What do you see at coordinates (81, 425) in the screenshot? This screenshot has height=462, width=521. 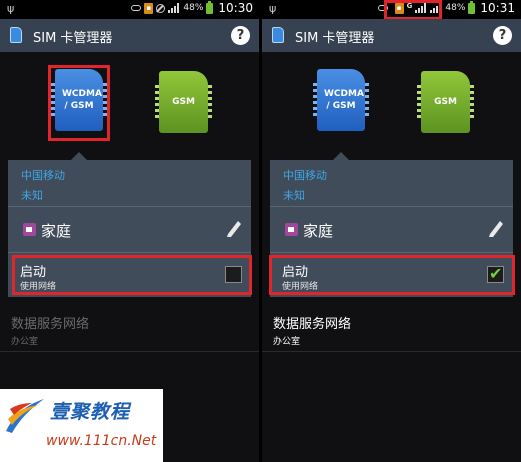 I see `watermark: 壹聚教程 www.111cn.Net` at bounding box center [81, 425].